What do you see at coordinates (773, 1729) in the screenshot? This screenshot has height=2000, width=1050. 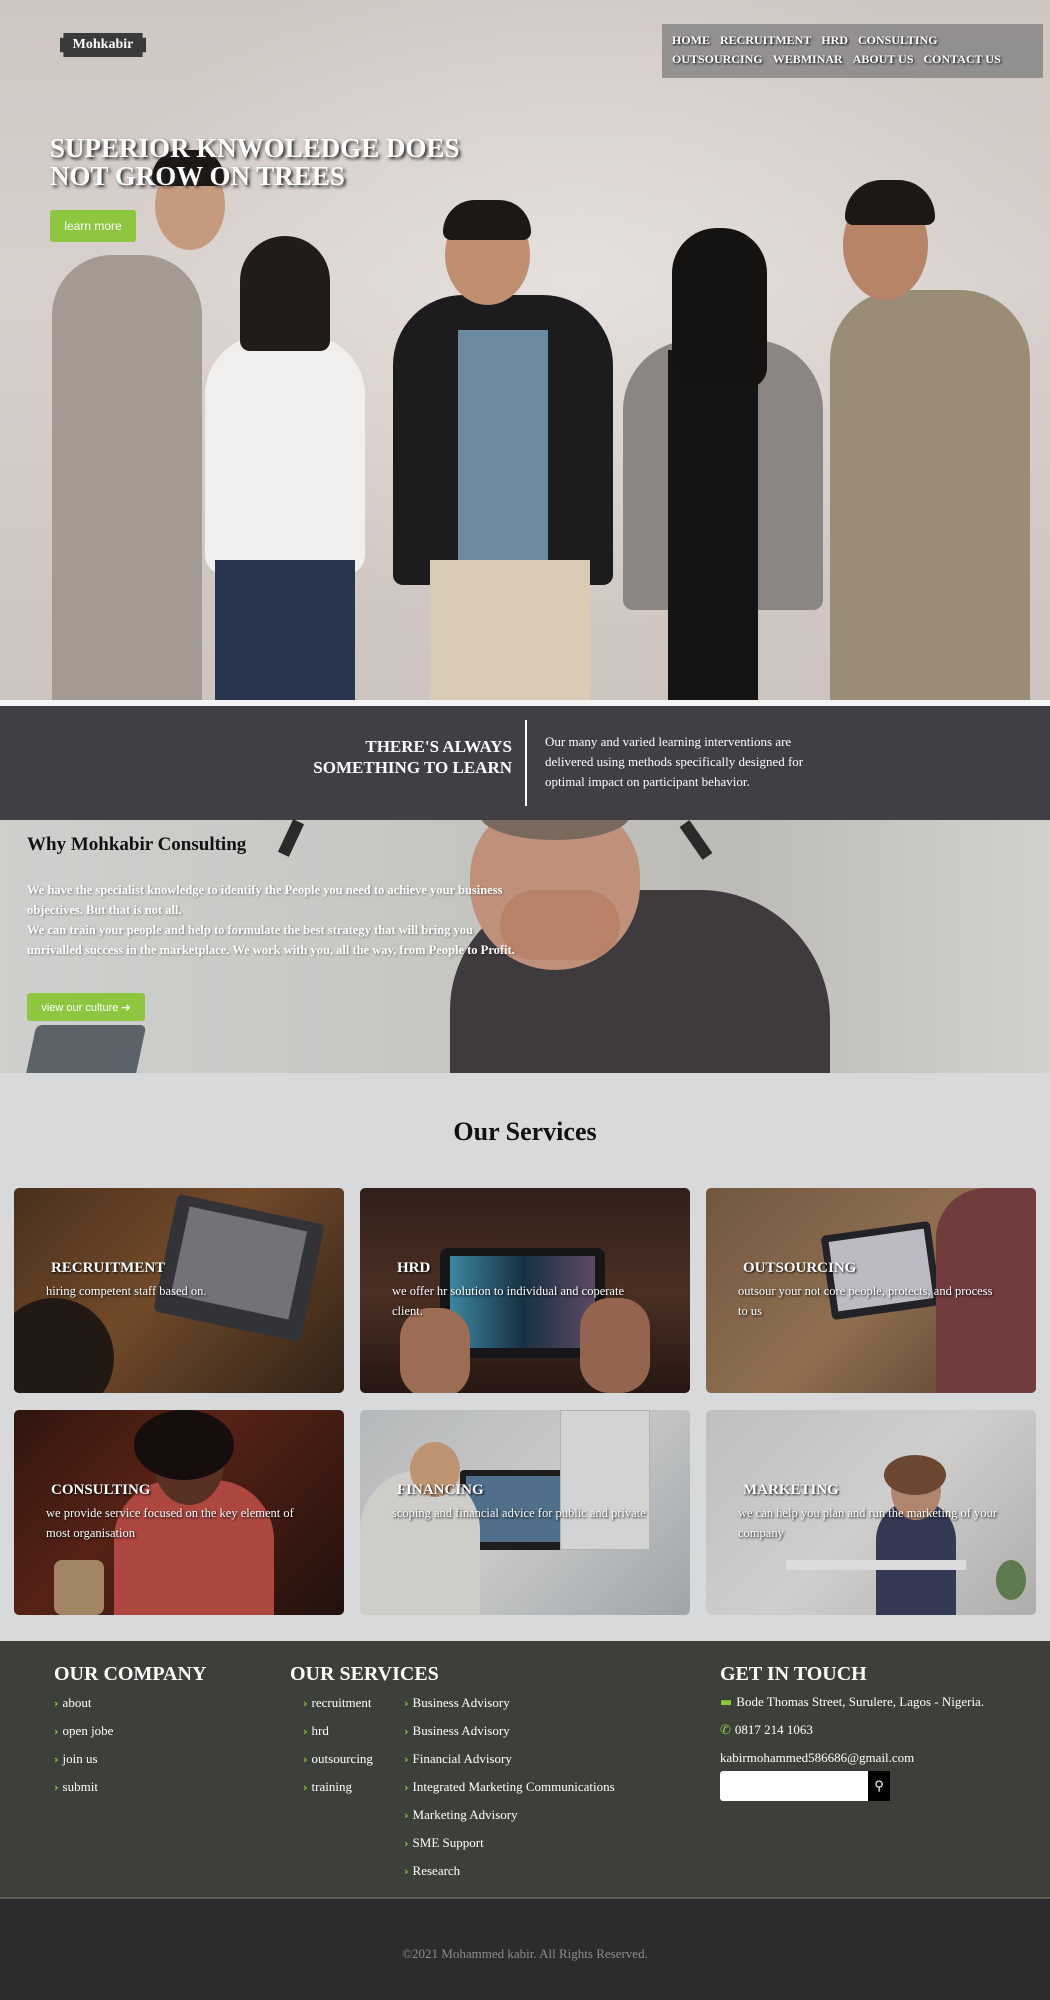 I see `contact-phone-text: 0817 214 1063` at bounding box center [773, 1729].